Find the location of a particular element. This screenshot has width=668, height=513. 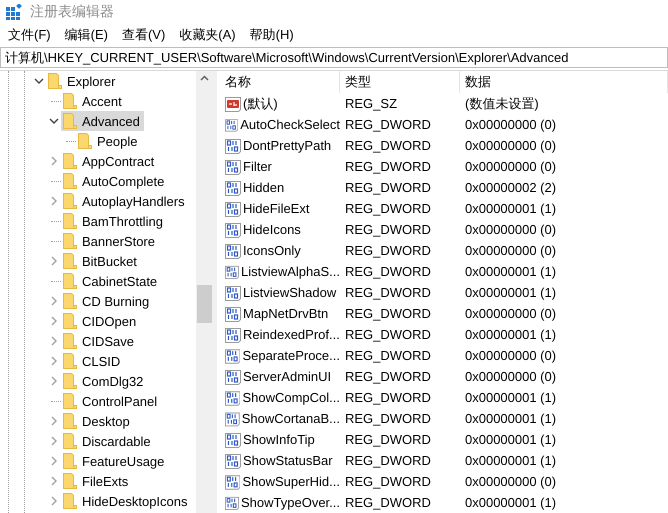

value-name: AutoCheckSelect is located at coordinates (290, 124).